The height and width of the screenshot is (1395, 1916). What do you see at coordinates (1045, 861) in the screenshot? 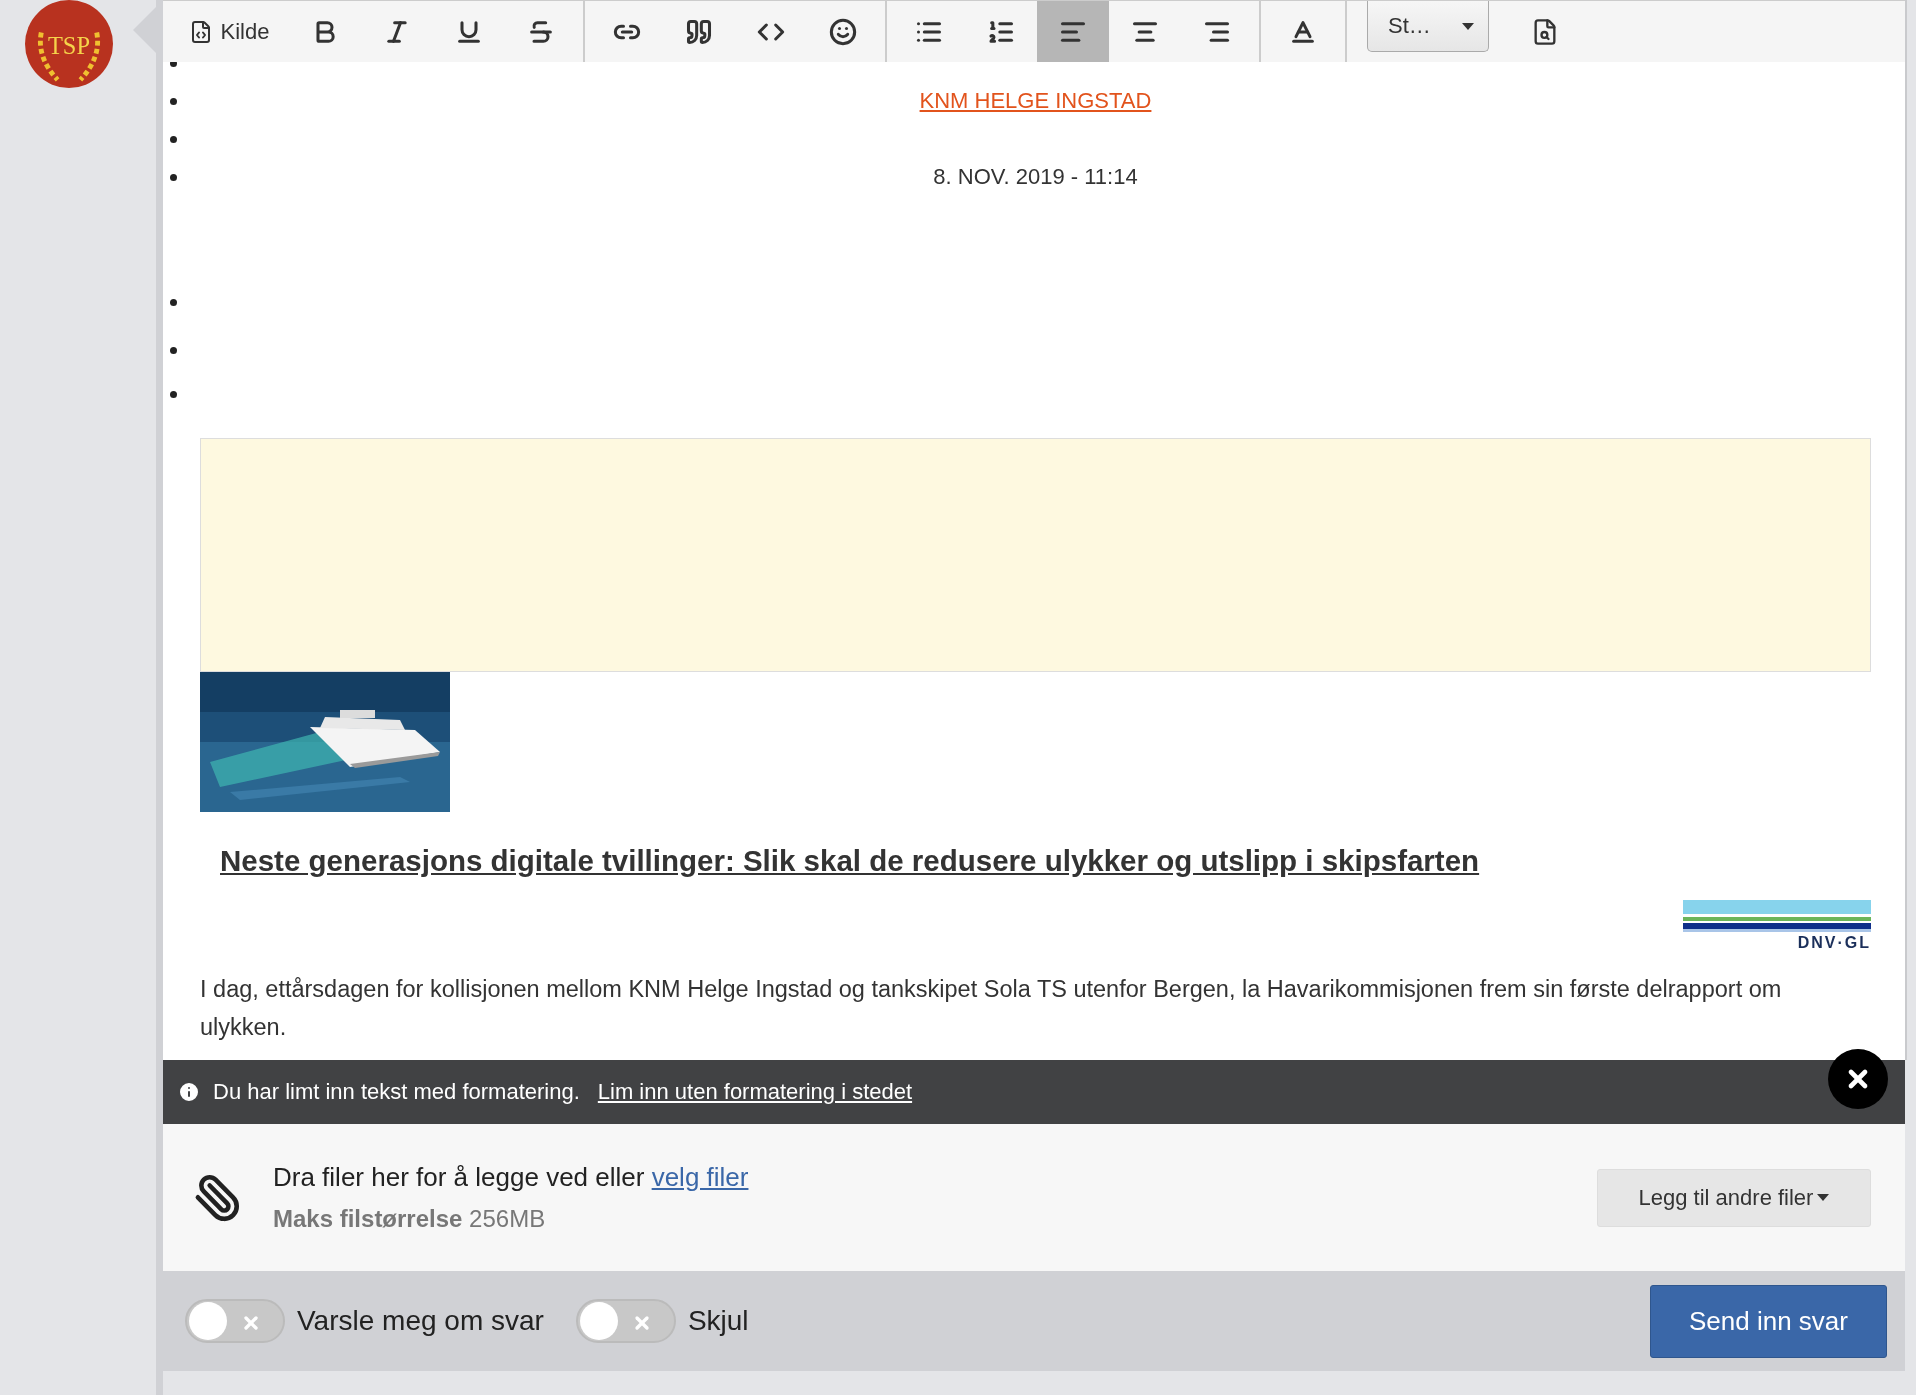
I see `article-title-link: Neste generasjons digitale tvillinger: Slik skal de redusere ulykker og utslipp i skipsfarten` at bounding box center [1045, 861].